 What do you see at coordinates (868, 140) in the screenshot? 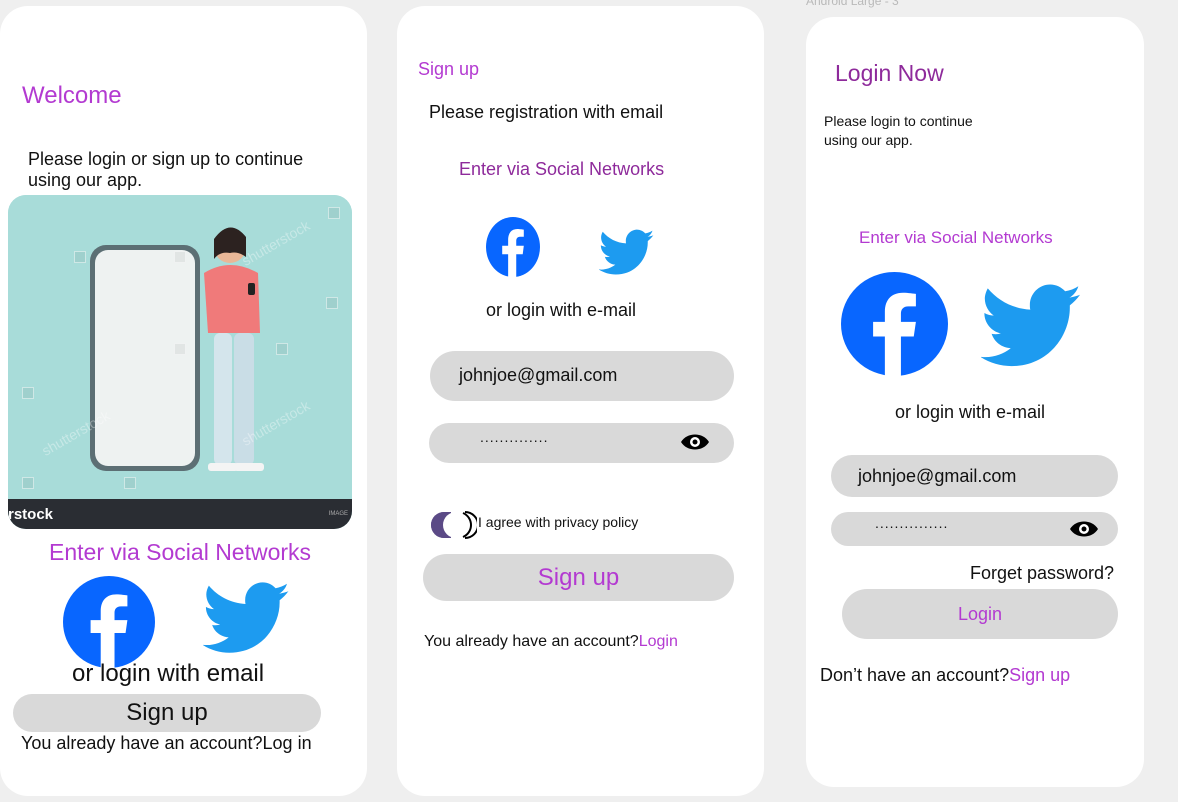
I see `page-subtitle-line: using our app.` at bounding box center [868, 140].